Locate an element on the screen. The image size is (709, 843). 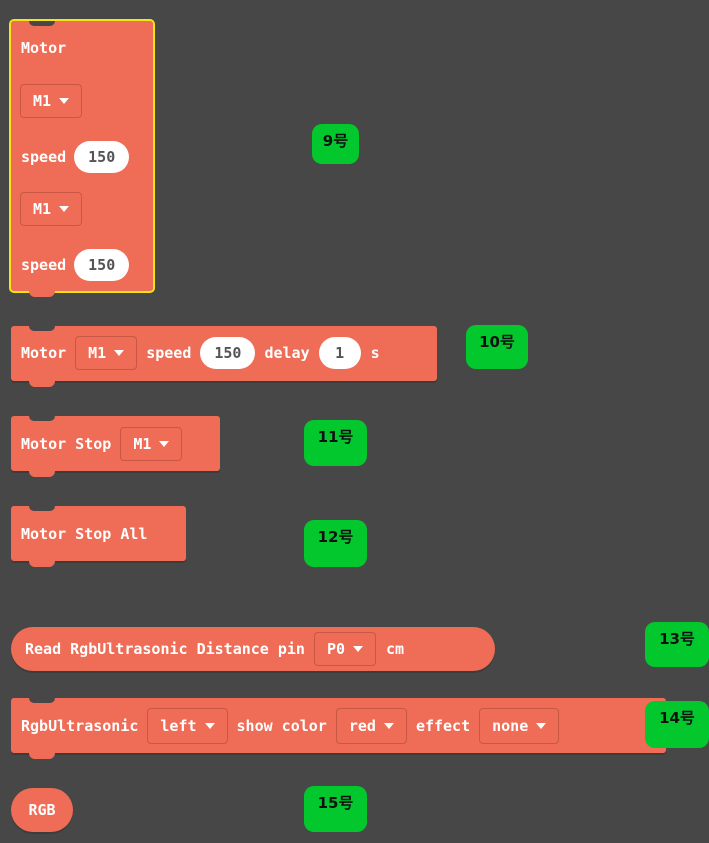
motor-select-2: M1 is located at coordinates (51, 209).